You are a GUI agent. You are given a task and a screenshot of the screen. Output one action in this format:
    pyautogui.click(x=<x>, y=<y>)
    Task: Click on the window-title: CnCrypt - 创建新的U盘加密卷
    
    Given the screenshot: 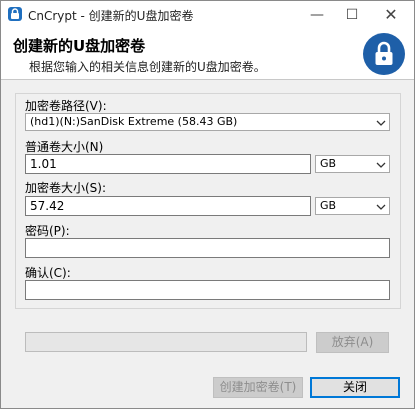 What is the action you would take?
    pyautogui.click(x=111, y=16)
    